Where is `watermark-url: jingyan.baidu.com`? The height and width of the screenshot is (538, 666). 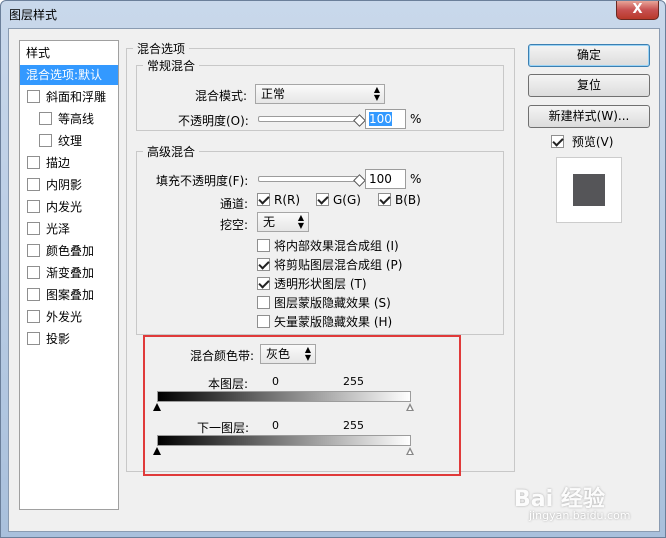 watermark-url: jingyan.baidu.com is located at coordinates (580, 515).